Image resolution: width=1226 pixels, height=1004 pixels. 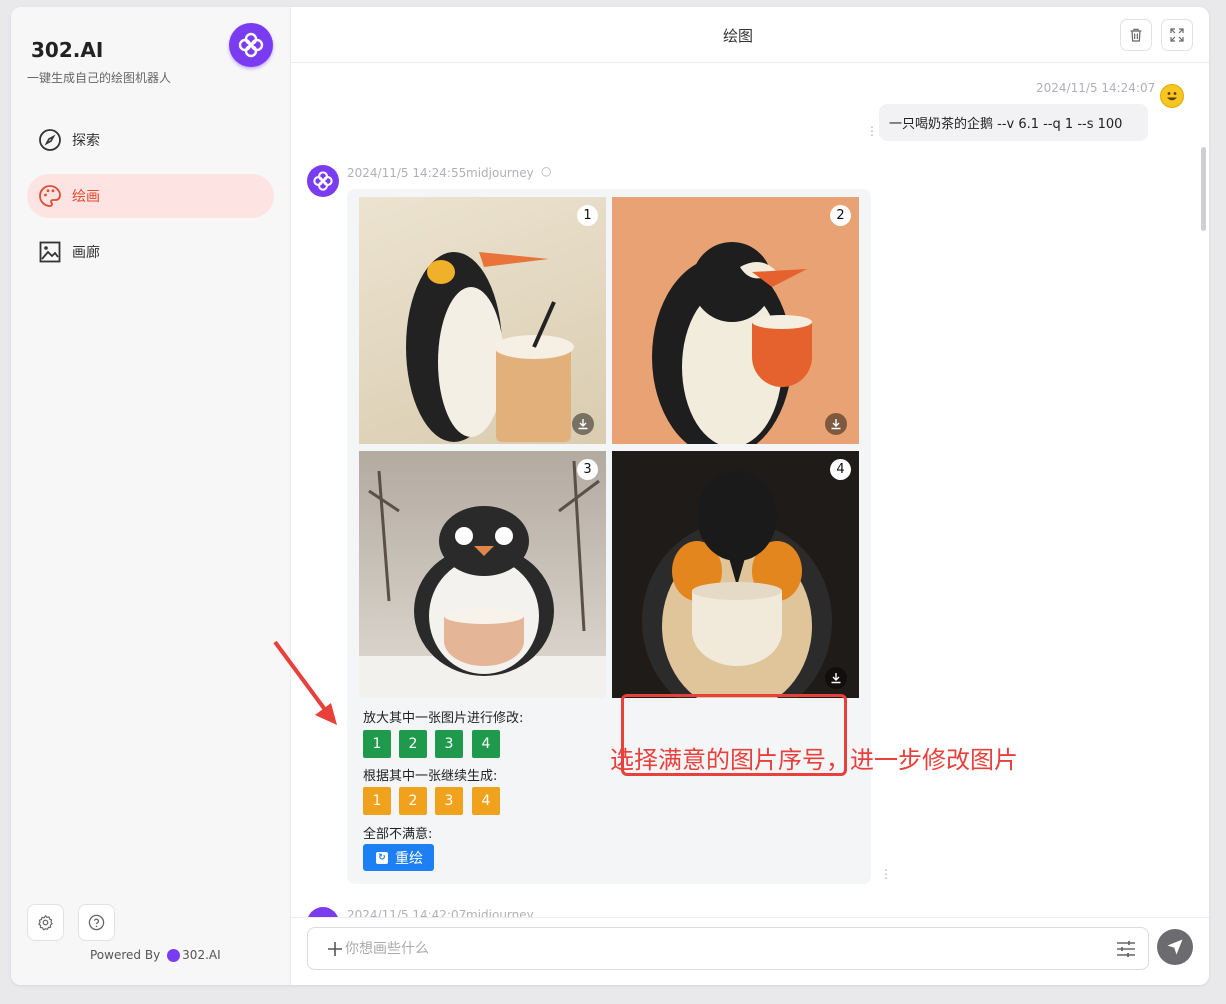 What do you see at coordinates (1203, 189) in the screenshot?
I see `scrollbar` at bounding box center [1203, 189].